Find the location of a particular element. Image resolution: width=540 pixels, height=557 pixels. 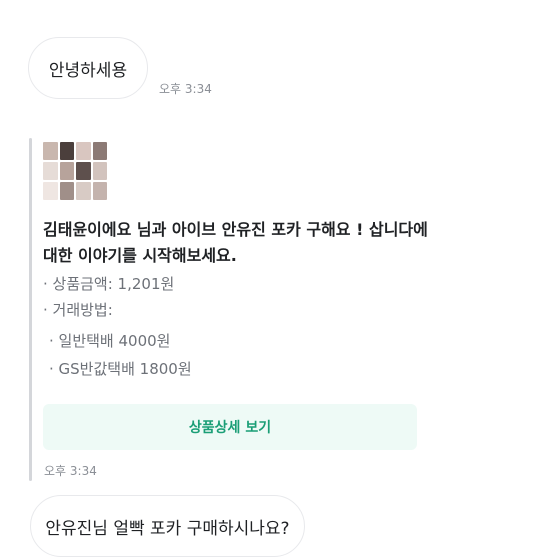

message-bubble-reply: 안유진님 얼빡 포카 구매하시나요? is located at coordinates (167, 526).